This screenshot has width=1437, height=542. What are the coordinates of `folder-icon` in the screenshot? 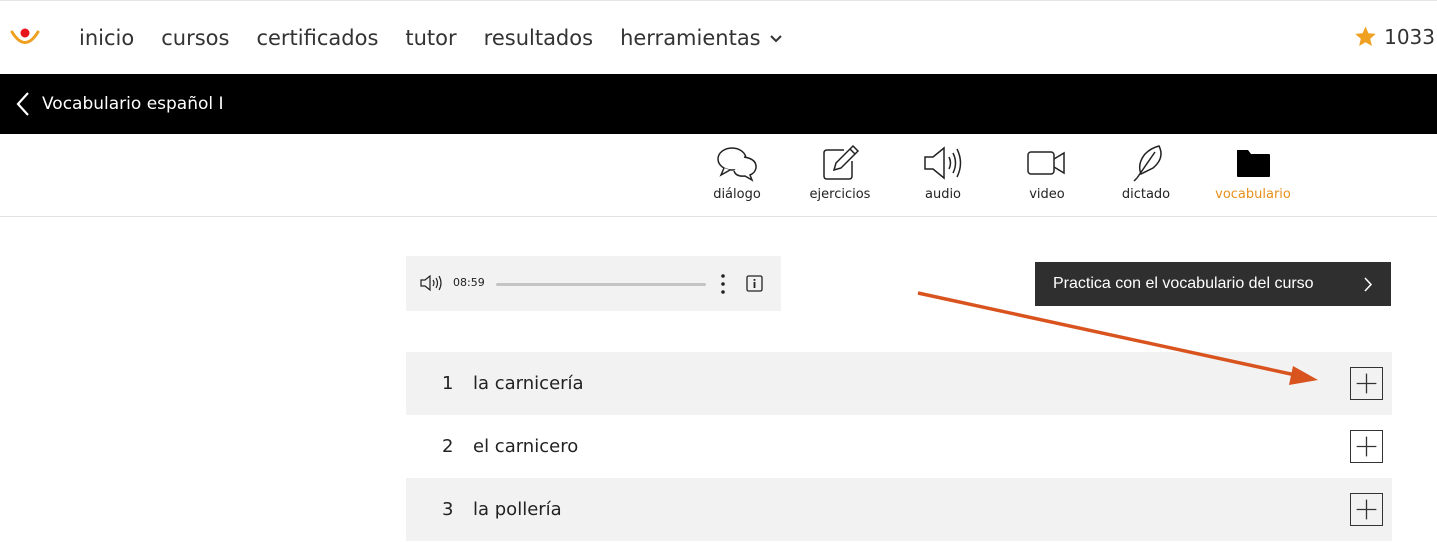 It's located at (1253, 163).